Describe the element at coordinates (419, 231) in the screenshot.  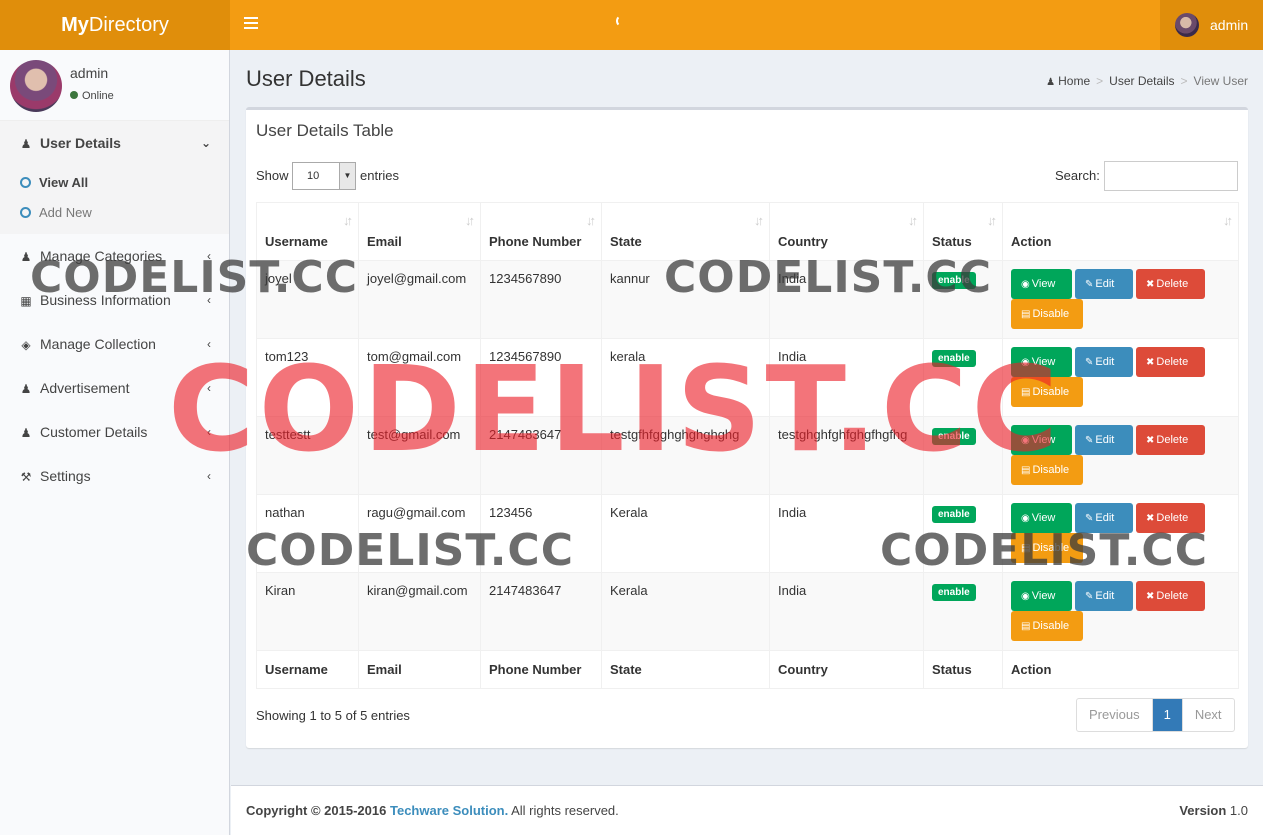
I see `column-header-email: Email ↓↑` at that location.